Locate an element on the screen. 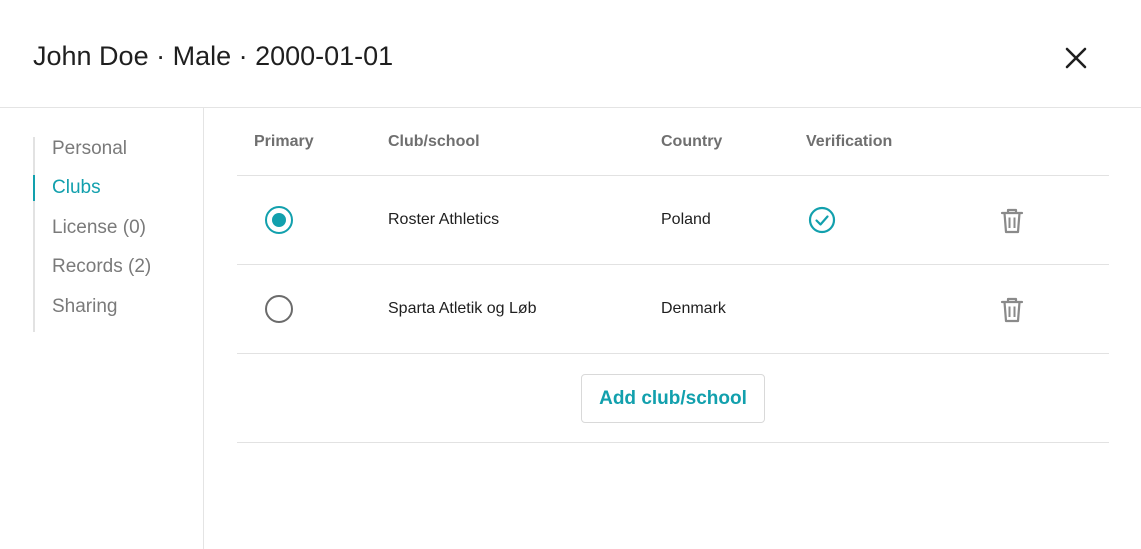  sidebar-item-records: Records (2) is located at coordinates (92, 267).